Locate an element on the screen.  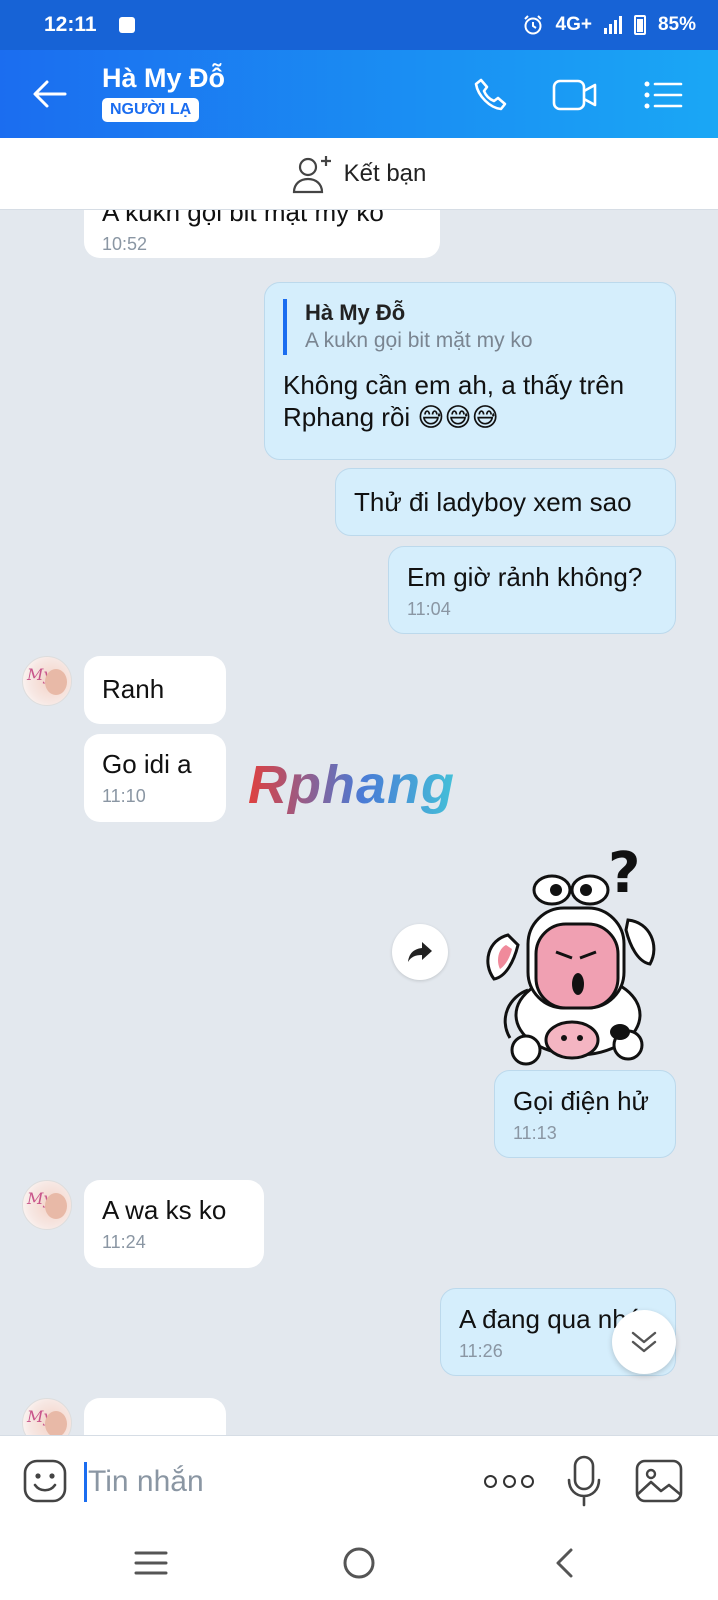
message-bubble: Ranh is located at coordinates (155, 690).